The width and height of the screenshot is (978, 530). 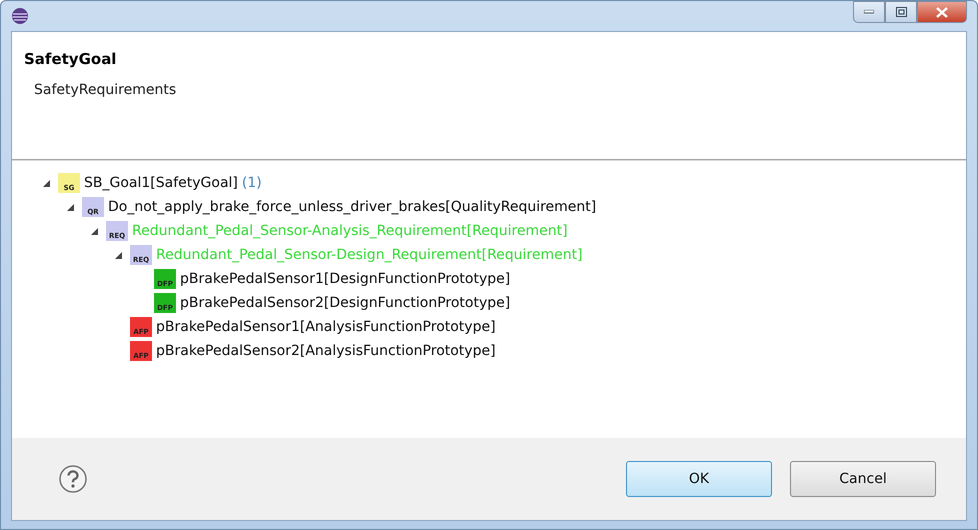 I want to click on tree-item: pBrakePedalSensor1[AnalysisFunctionPrototype], so click(x=326, y=327).